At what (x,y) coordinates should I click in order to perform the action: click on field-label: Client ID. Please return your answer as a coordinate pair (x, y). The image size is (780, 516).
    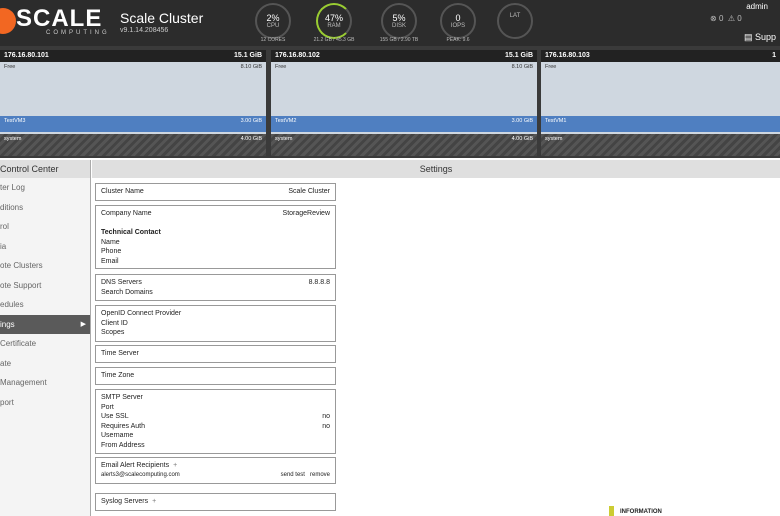
    Looking at the image, I should click on (114, 323).